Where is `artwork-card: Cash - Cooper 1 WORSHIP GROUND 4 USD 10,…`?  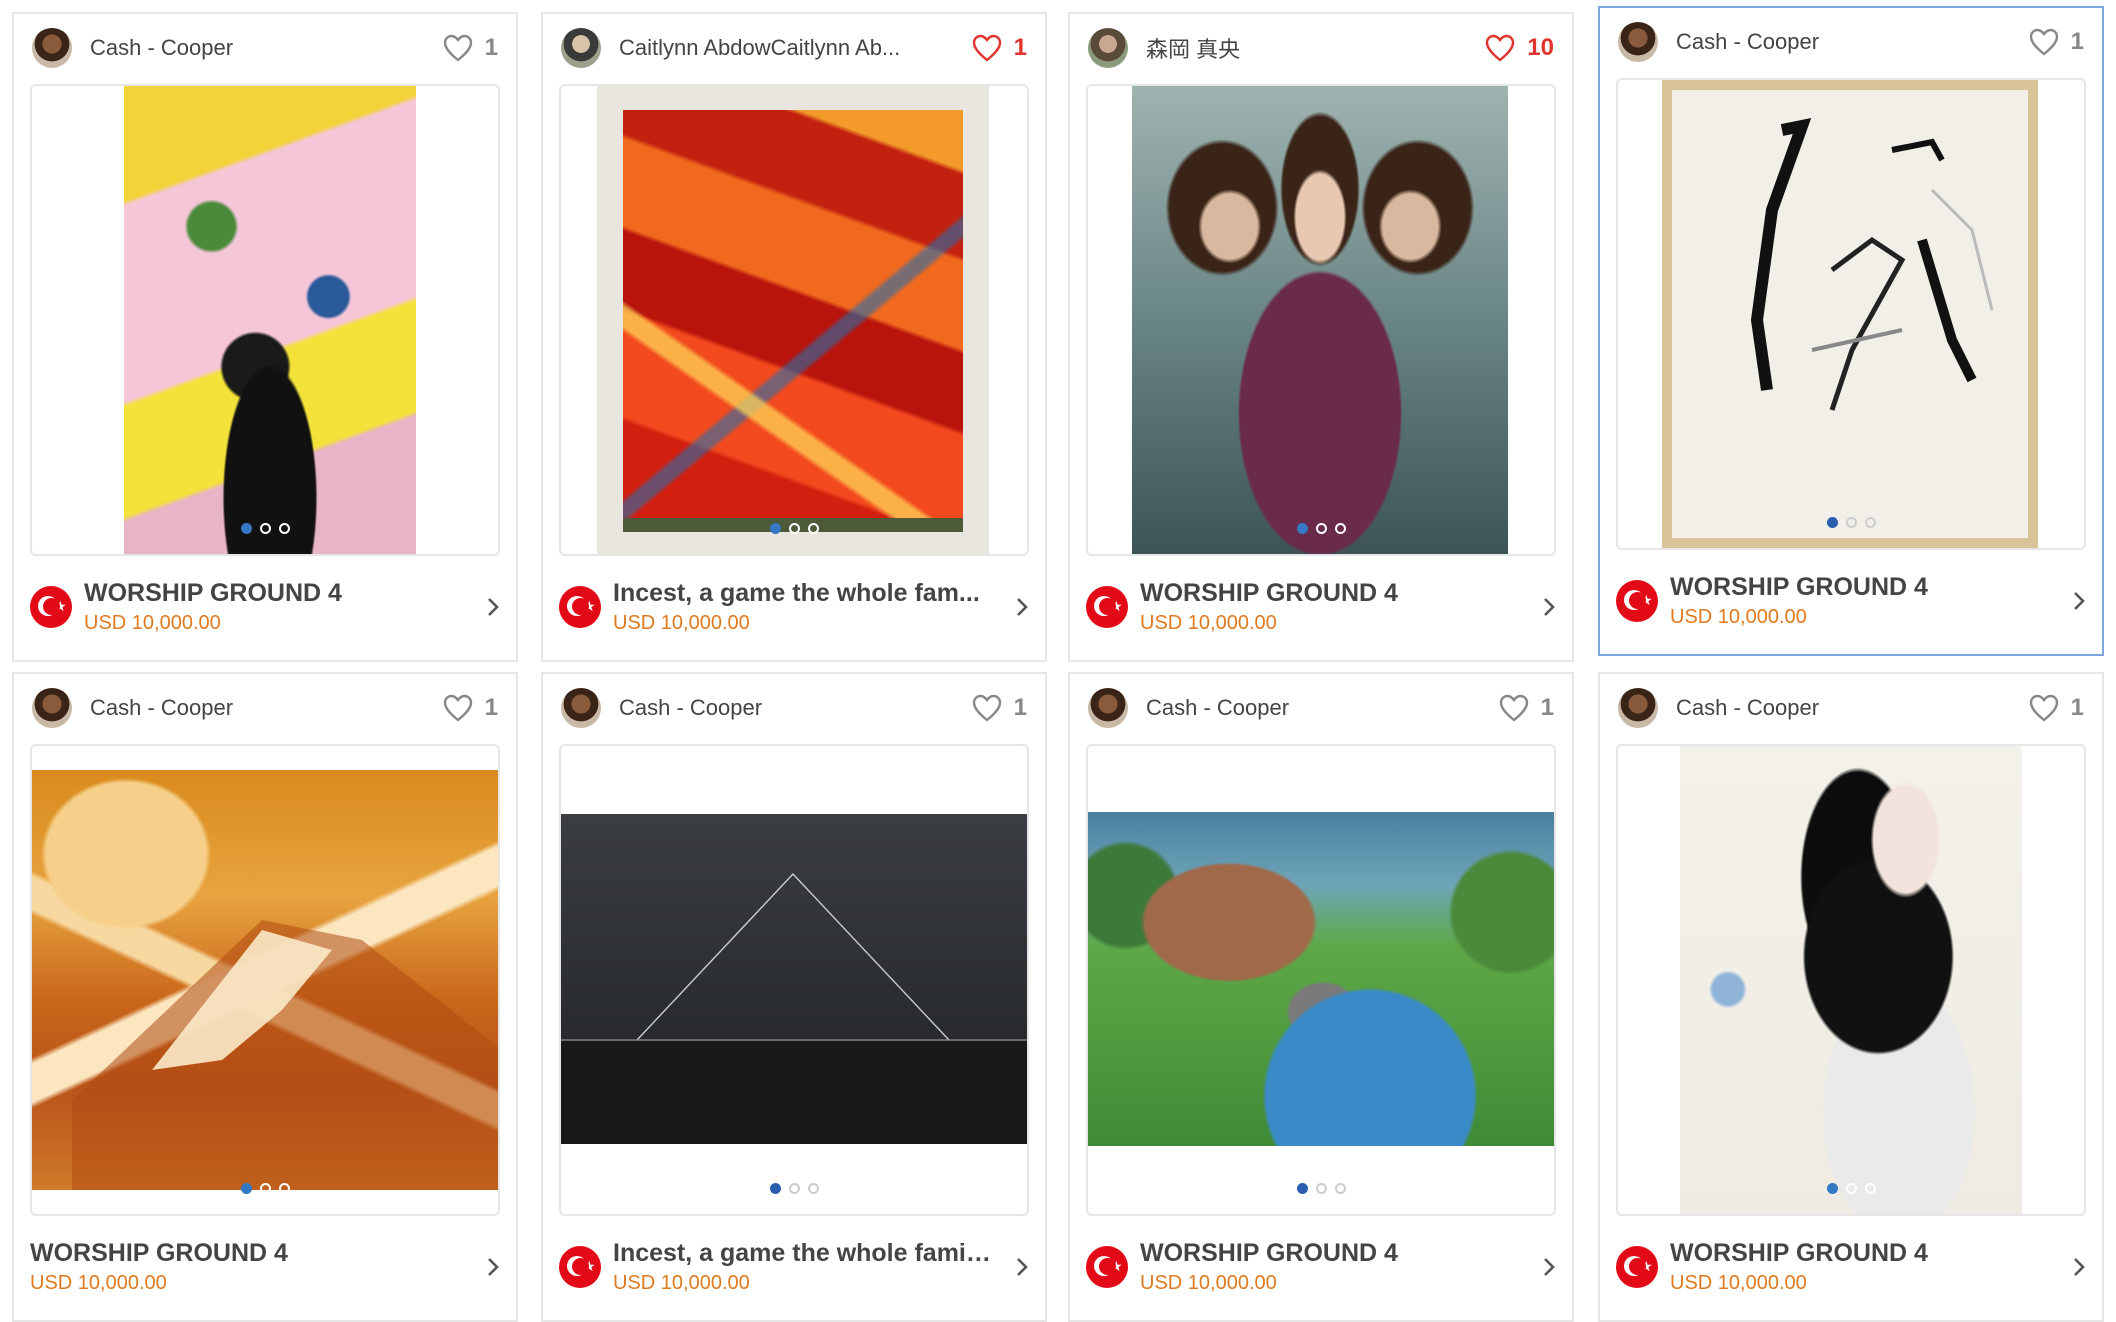
artwork-card: Cash - Cooper 1 WORSHIP GROUND 4 USD 10,… is located at coordinates (265, 997).